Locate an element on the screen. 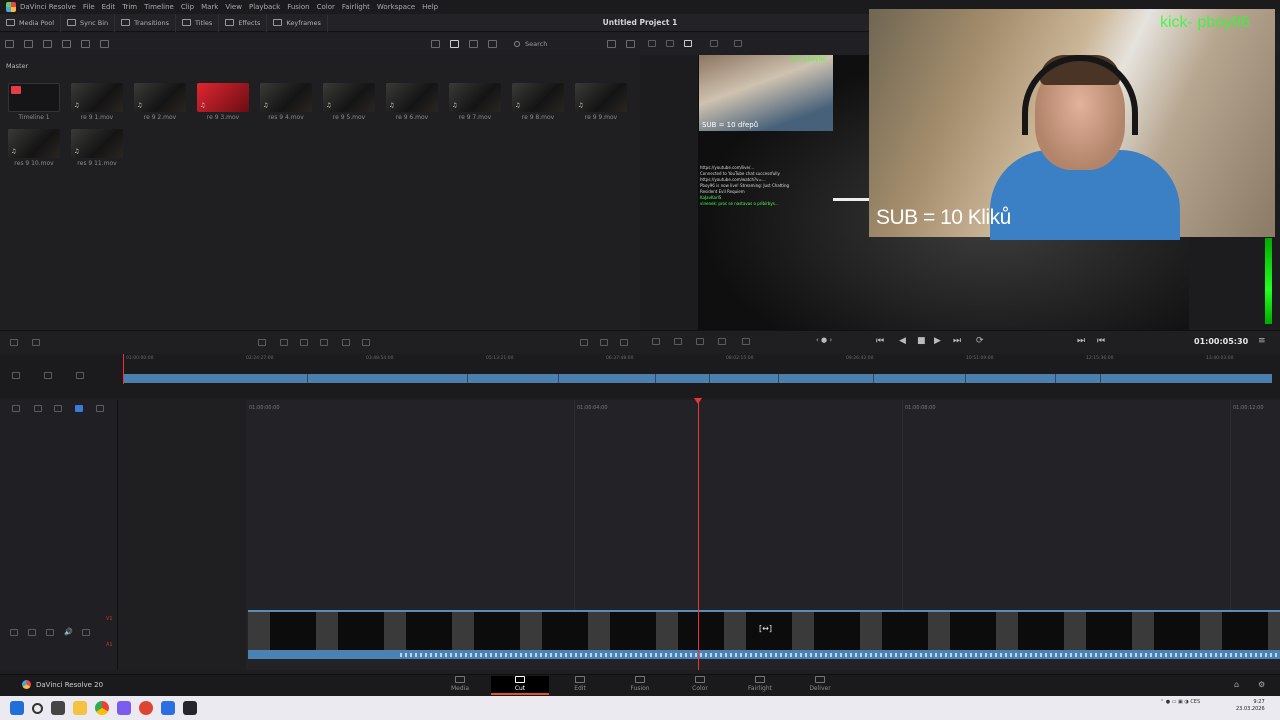  file-explorer-icon is located at coordinates (80, 708).